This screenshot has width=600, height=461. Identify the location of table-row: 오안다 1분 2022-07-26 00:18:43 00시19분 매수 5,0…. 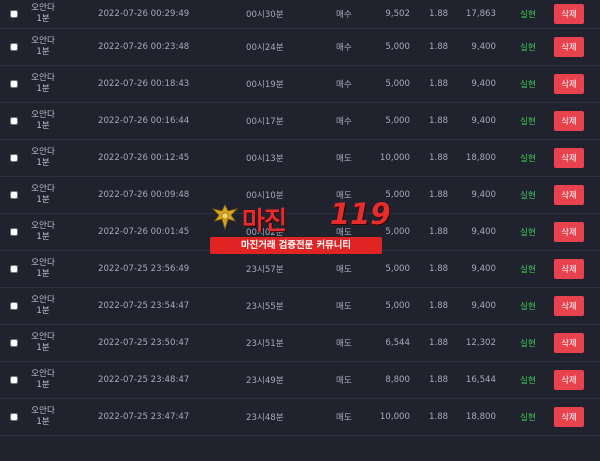
(300, 84).